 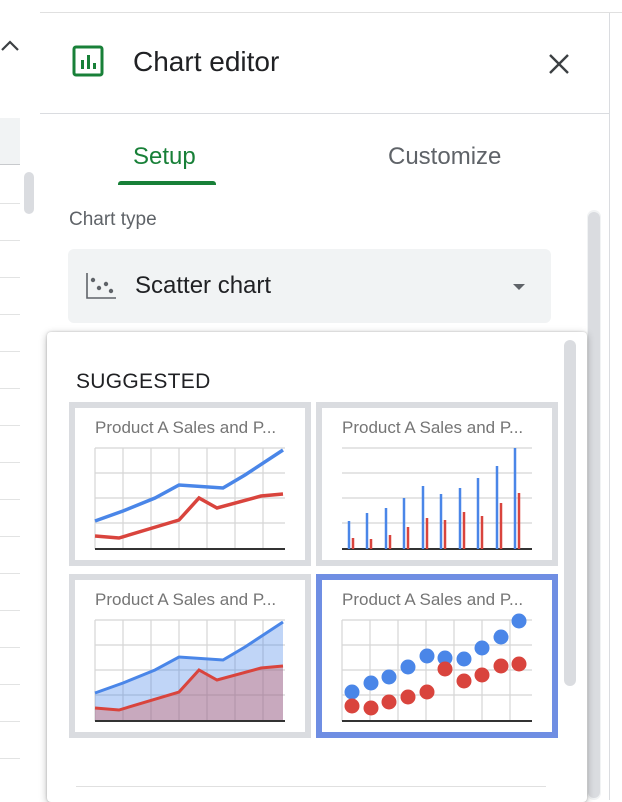 What do you see at coordinates (164, 157) in the screenshot?
I see `tab-setup: Setup` at bounding box center [164, 157].